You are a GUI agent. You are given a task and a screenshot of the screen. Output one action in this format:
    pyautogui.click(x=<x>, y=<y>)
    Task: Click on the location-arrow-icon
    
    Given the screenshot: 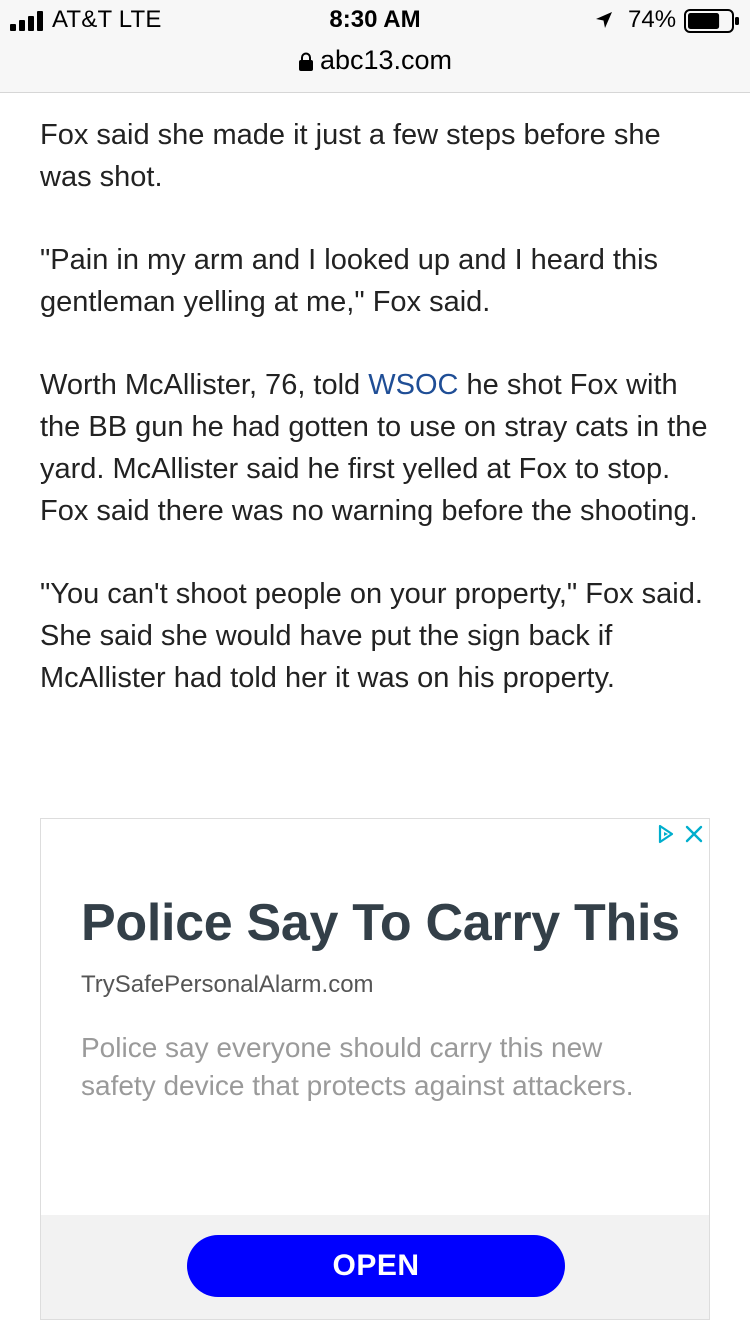 What is the action you would take?
    pyautogui.click(x=604, y=20)
    